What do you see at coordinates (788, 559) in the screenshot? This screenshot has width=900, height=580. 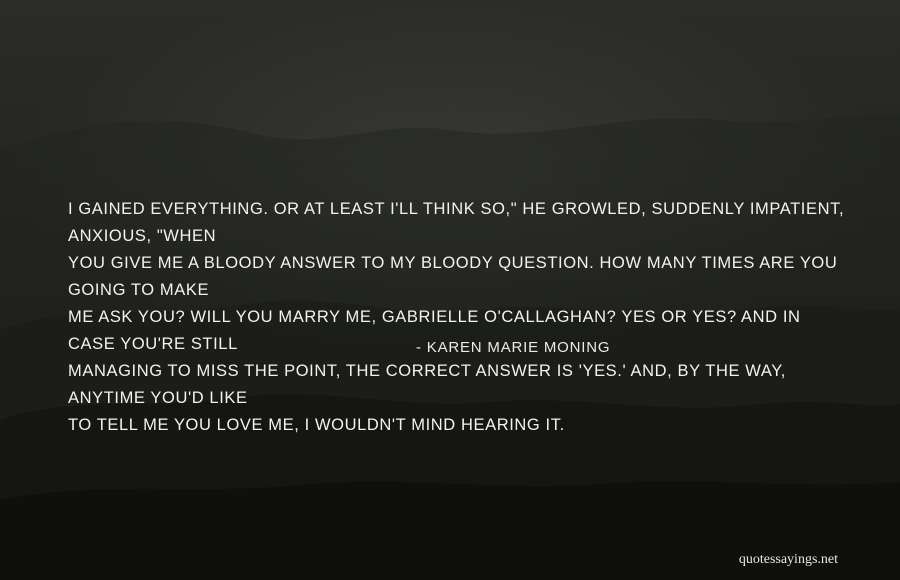 I see `site-watermark: quotessayings.net` at bounding box center [788, 559].